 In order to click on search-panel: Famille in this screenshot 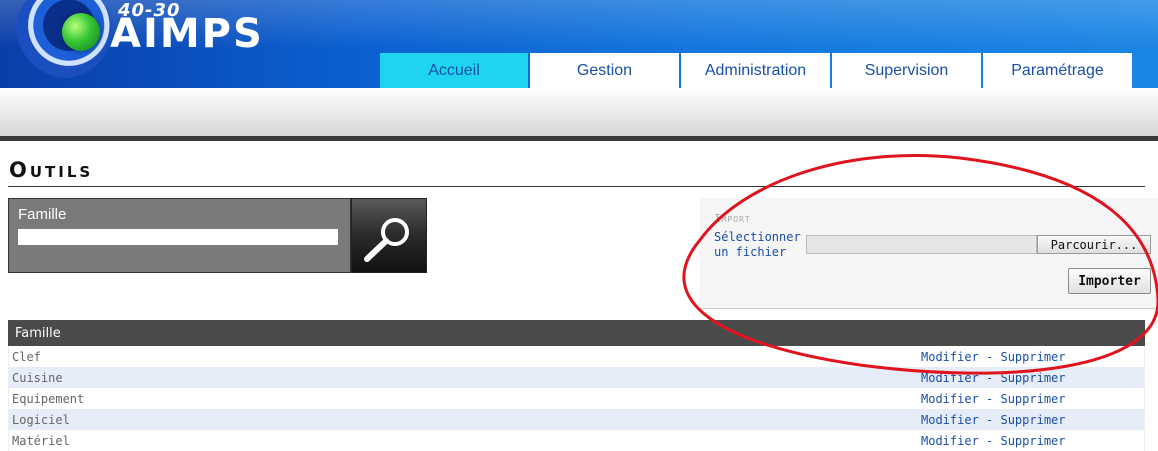, I will do `click(179, 235)`.